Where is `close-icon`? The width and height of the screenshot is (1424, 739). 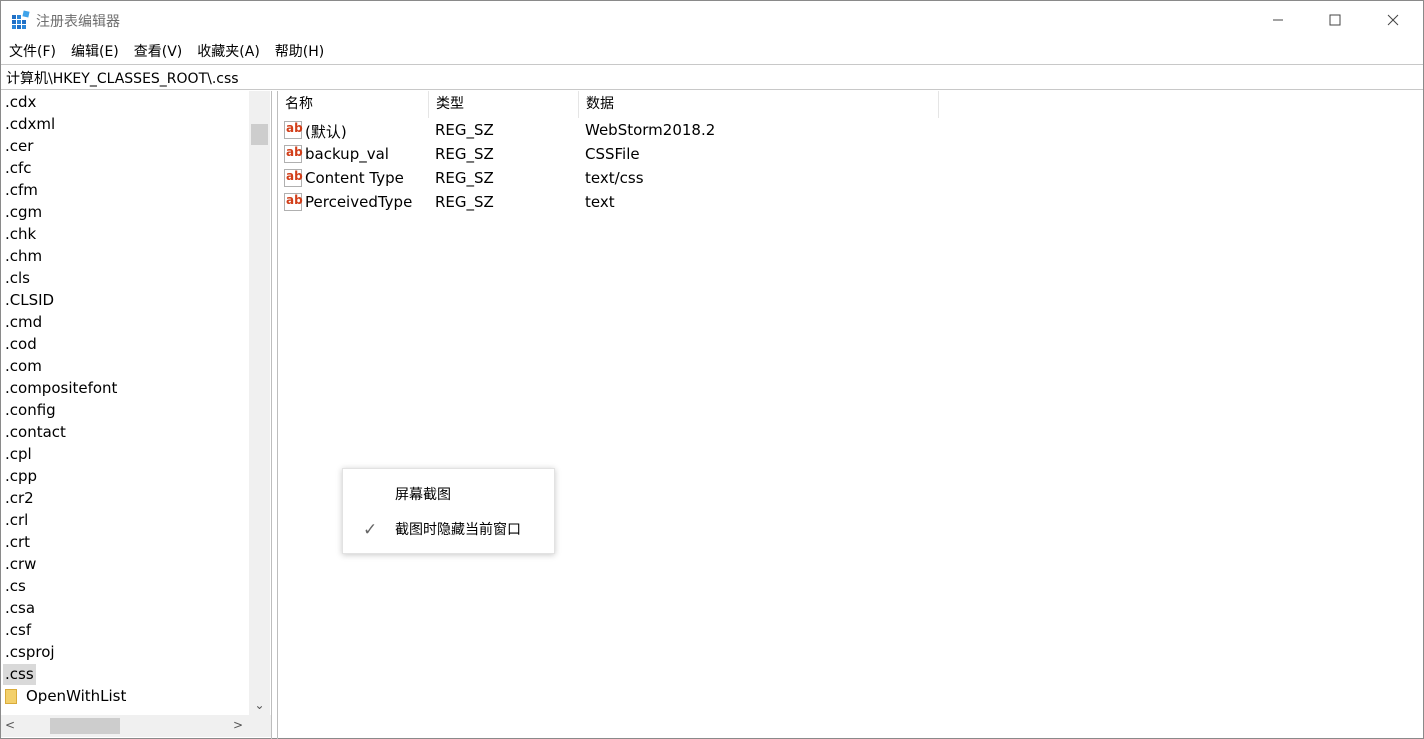
close-icon is located at coordinates (1393, 20).